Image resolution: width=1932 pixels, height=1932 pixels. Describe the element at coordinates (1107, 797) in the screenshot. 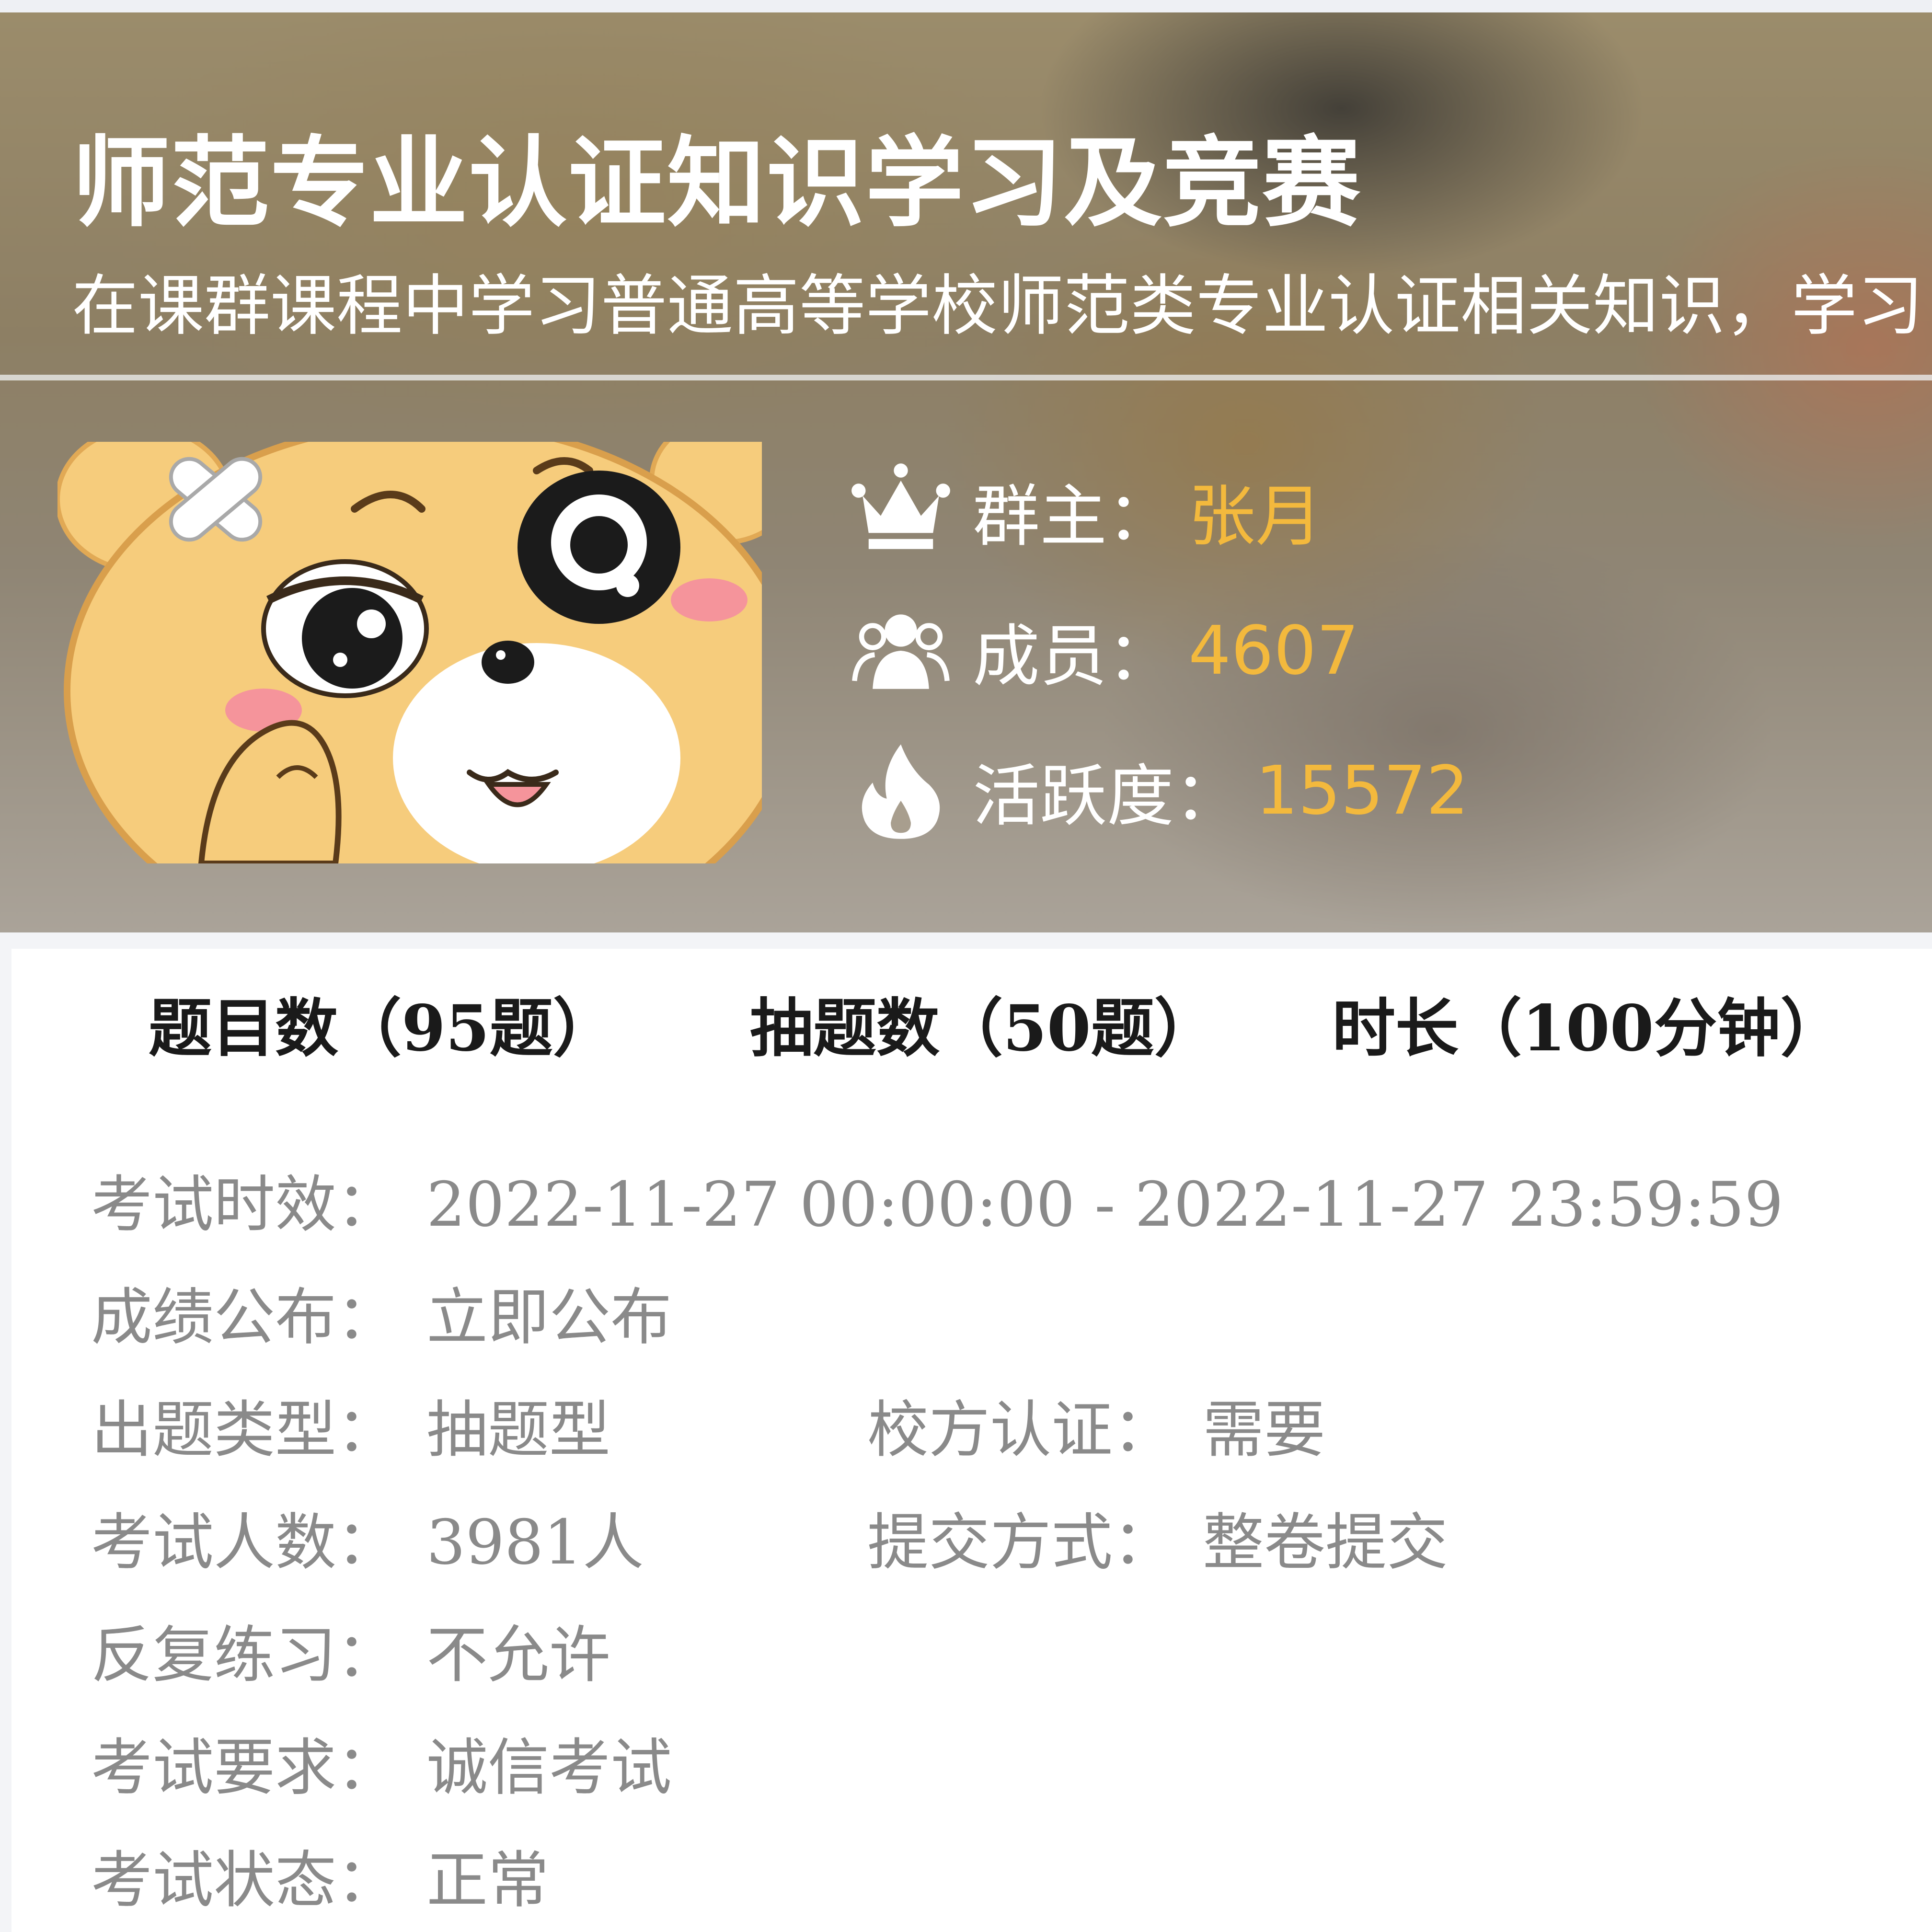

I see `activity-label: 活跃度：` at that location.